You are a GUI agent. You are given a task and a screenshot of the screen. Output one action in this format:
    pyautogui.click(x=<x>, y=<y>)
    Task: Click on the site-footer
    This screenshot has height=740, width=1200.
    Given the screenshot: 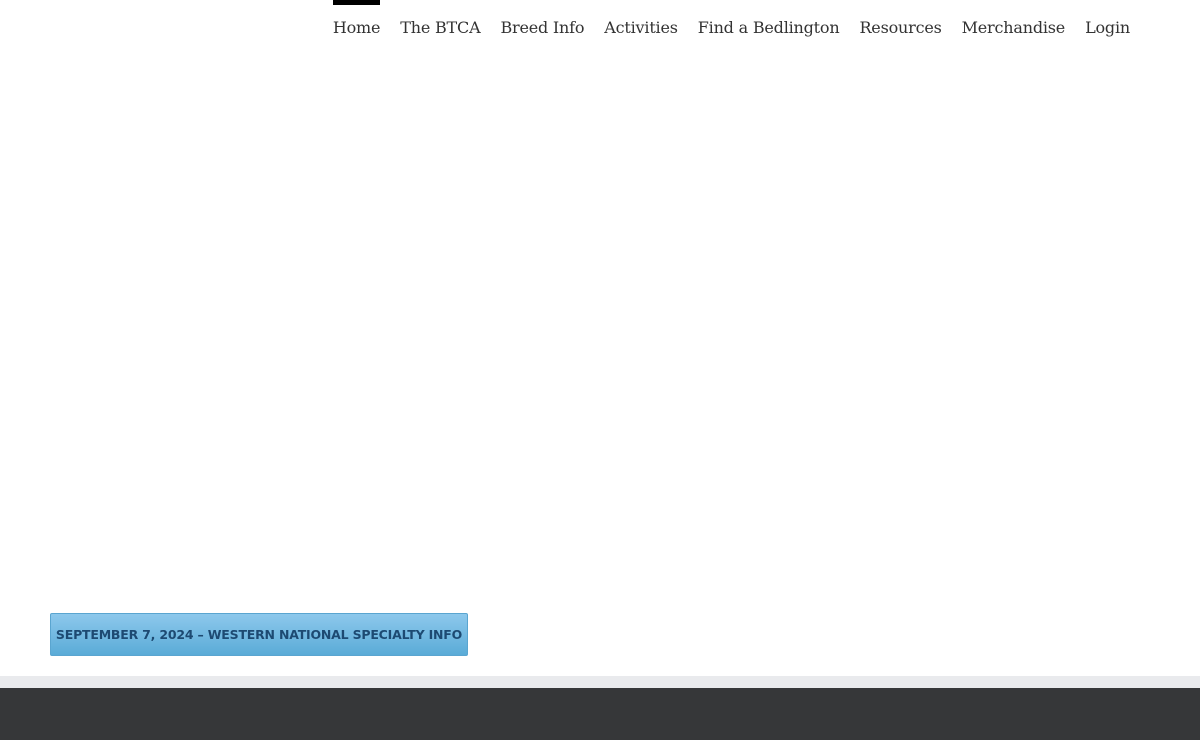 What is the action you would take?
    pyautogui.click(x=600, y=714)
    